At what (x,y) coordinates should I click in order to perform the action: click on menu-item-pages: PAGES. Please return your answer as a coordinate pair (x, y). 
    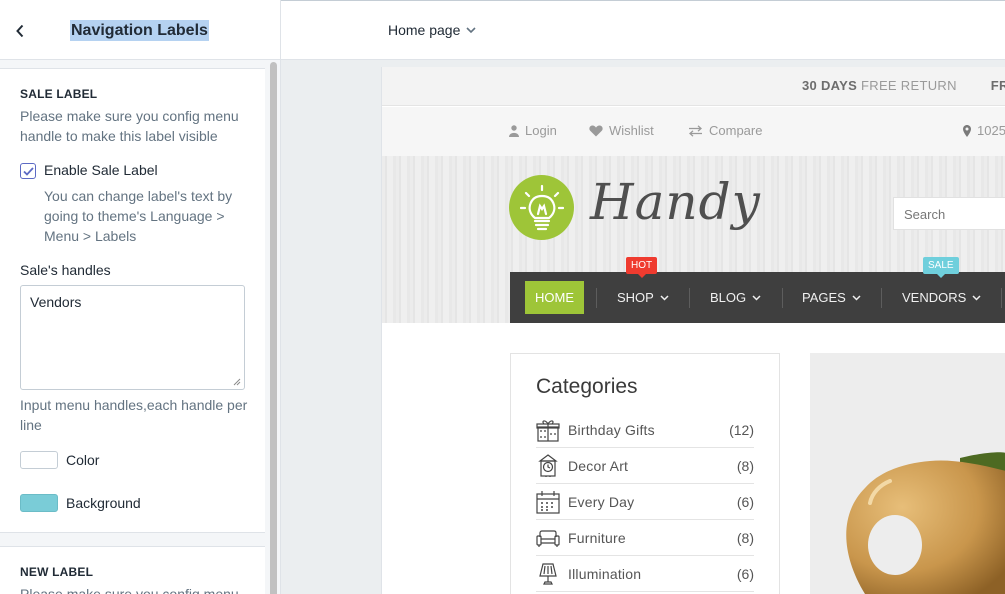
    Looking at the image, I should click on (831, 297).